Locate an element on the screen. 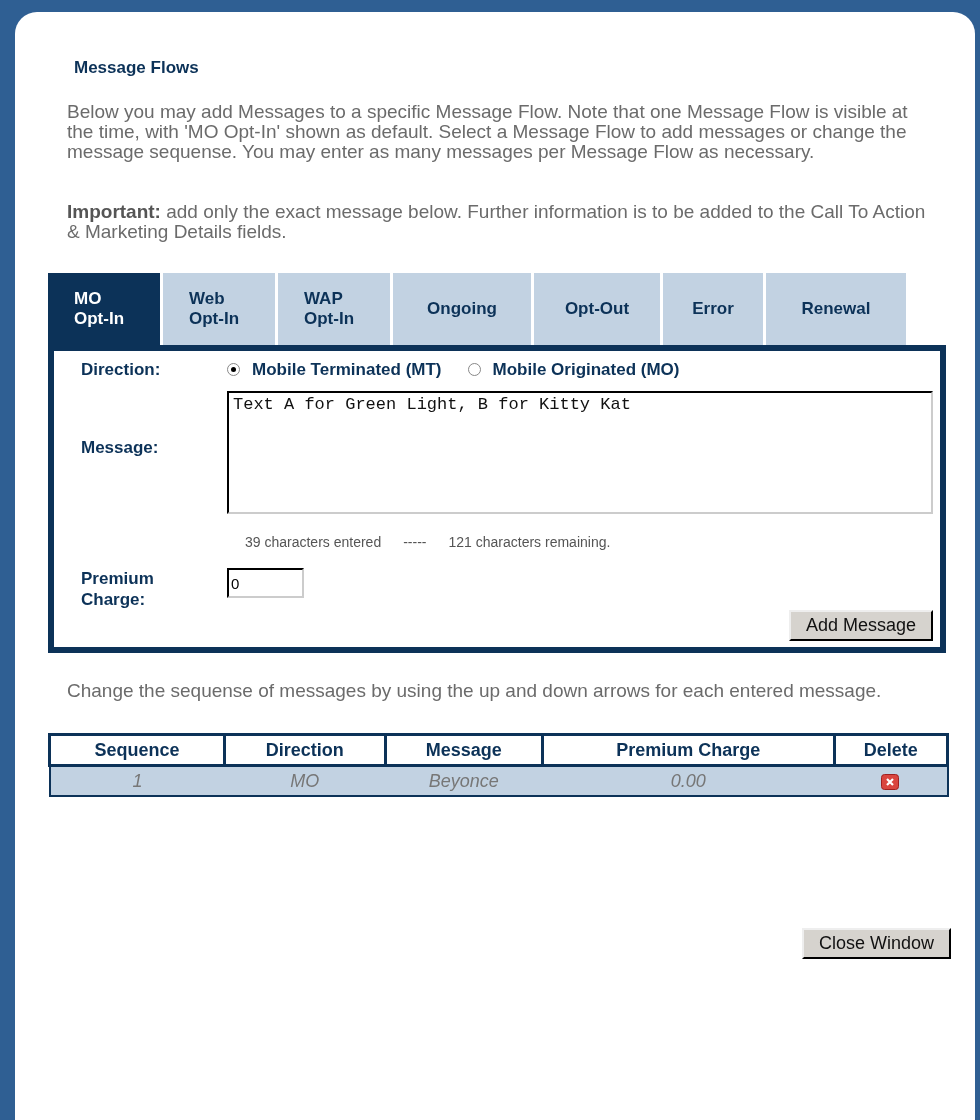 The width and height of the screenshot is (980, 1120). table-cell: Beyonce is located at coordinates (464, 780).